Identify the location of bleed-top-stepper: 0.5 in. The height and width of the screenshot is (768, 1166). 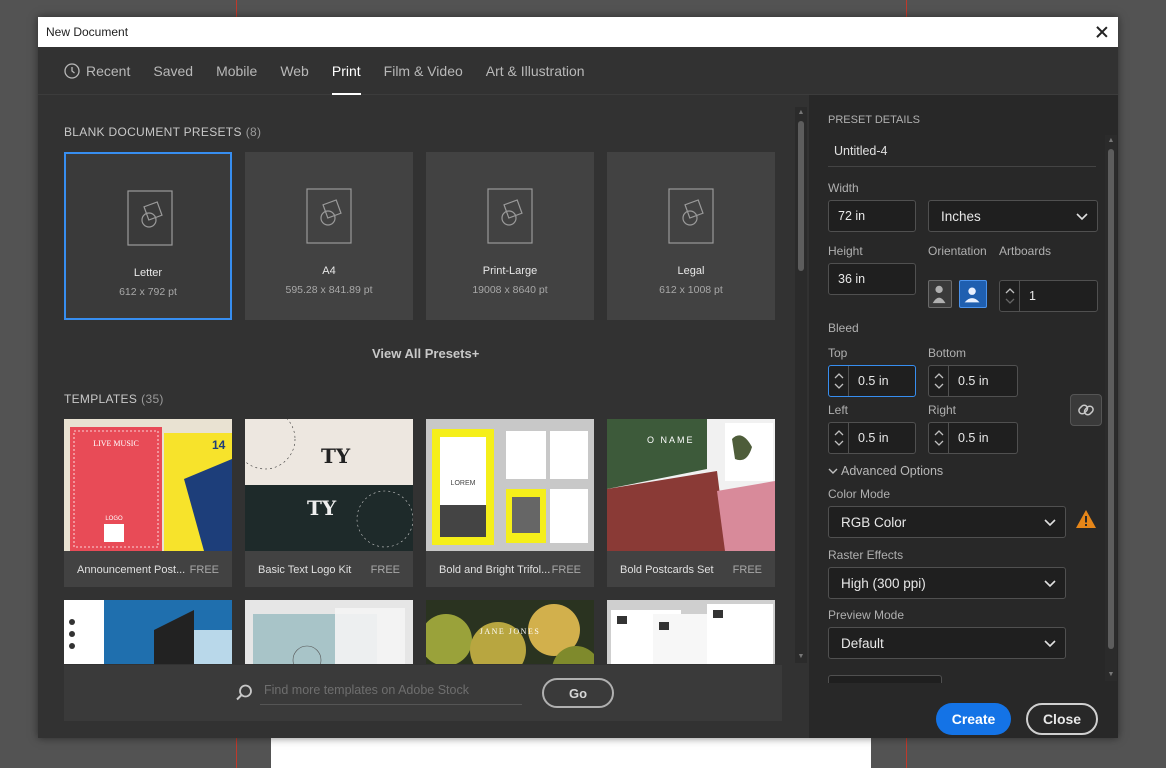
(872, 381).